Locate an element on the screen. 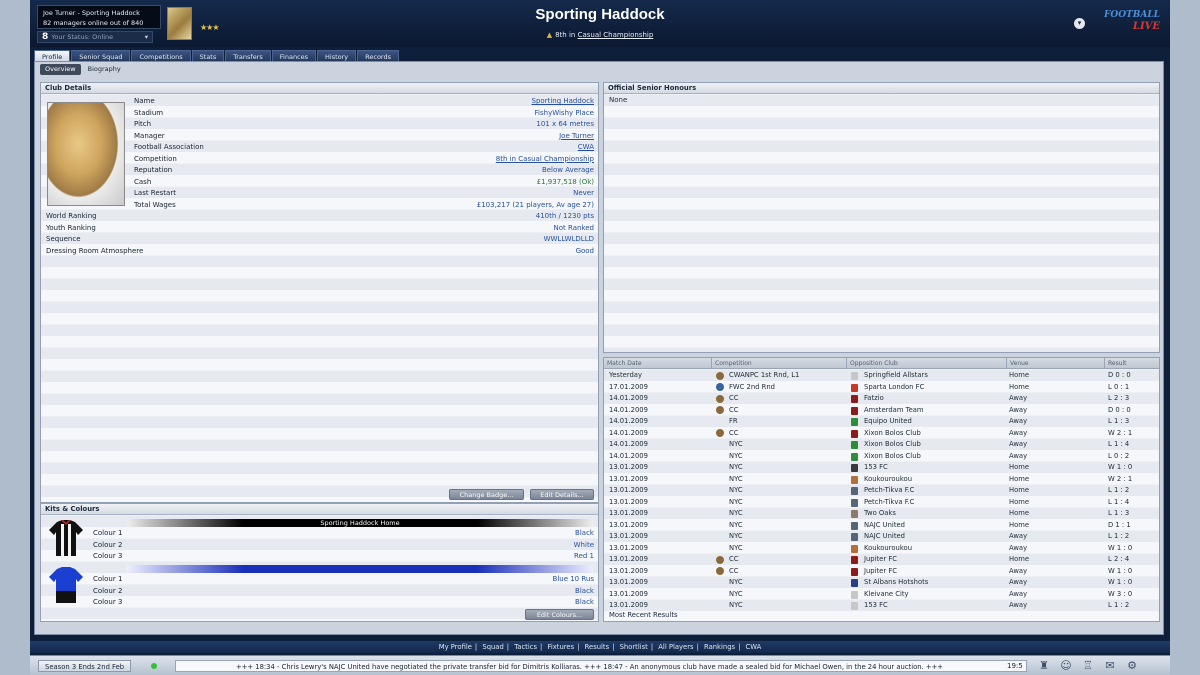  result-row: 13.01.2009 CC Jupiter FC Home L 2 : 4 is located at coordinates (881, 560).